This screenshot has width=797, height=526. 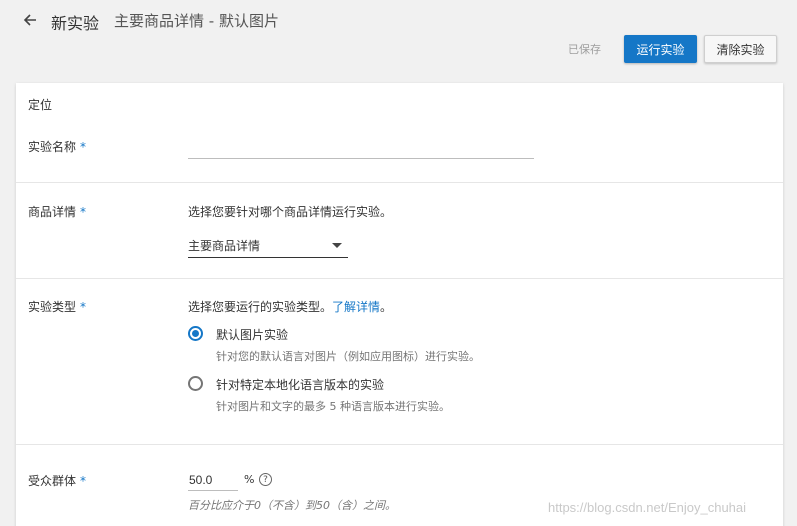 I want to click on top-bar: 新实验 主要商品详情 - 默认图片, so click(x=398, y=20).